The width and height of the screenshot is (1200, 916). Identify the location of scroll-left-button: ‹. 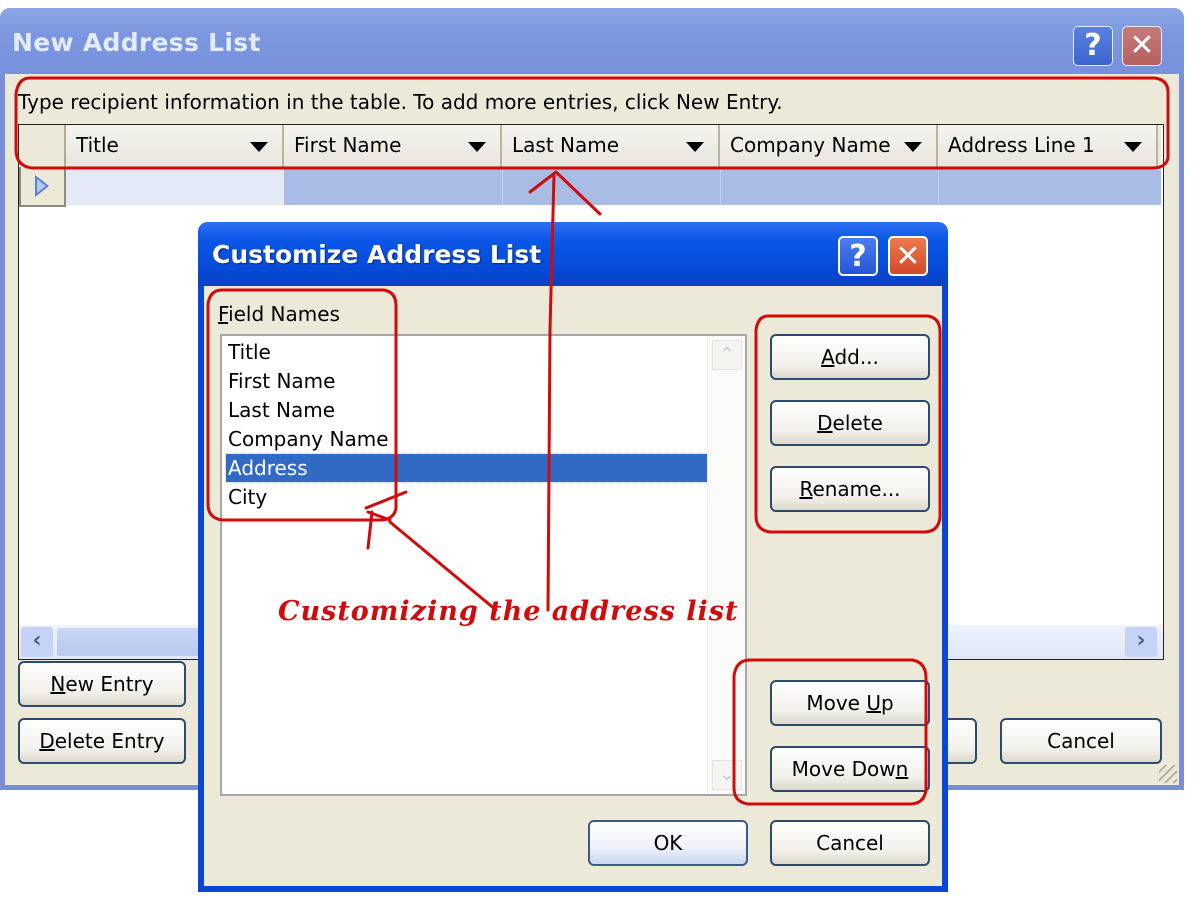
(37, 642).